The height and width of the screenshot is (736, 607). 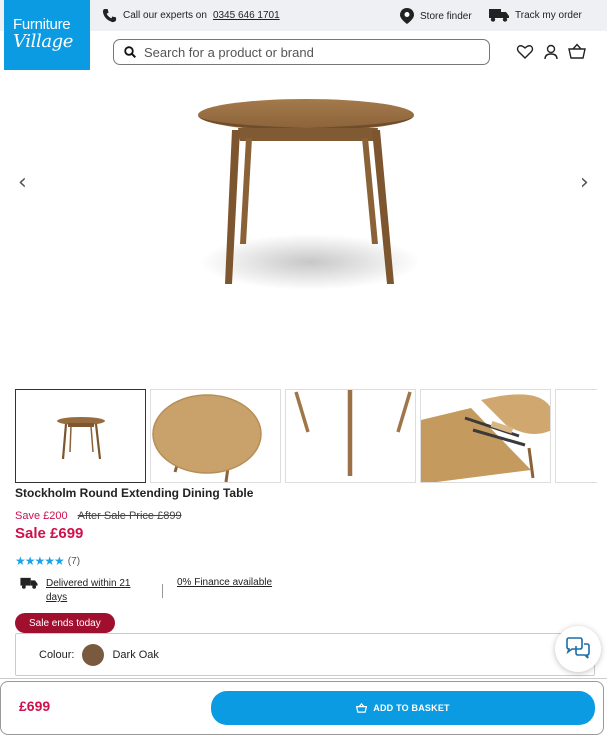 I want to click on basket-icon-small, so click(x=362, y=707).